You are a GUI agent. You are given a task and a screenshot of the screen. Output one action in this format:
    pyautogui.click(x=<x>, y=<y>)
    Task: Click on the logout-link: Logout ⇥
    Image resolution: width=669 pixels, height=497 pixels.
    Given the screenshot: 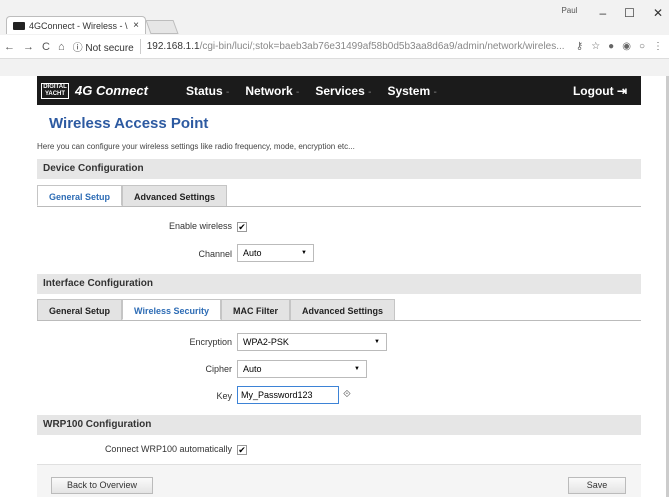 What is the action you would take?
    pyautogui.click(x=600, y=91)
    